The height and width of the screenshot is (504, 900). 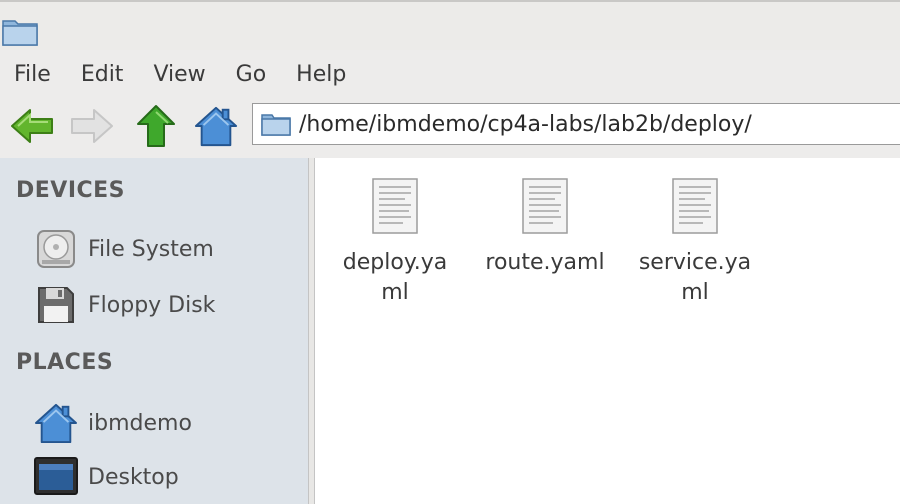 What do you see at coordinates (251, 74) in the screenshot?
I see `menu-go: Go` at bounding box center [251, 74].